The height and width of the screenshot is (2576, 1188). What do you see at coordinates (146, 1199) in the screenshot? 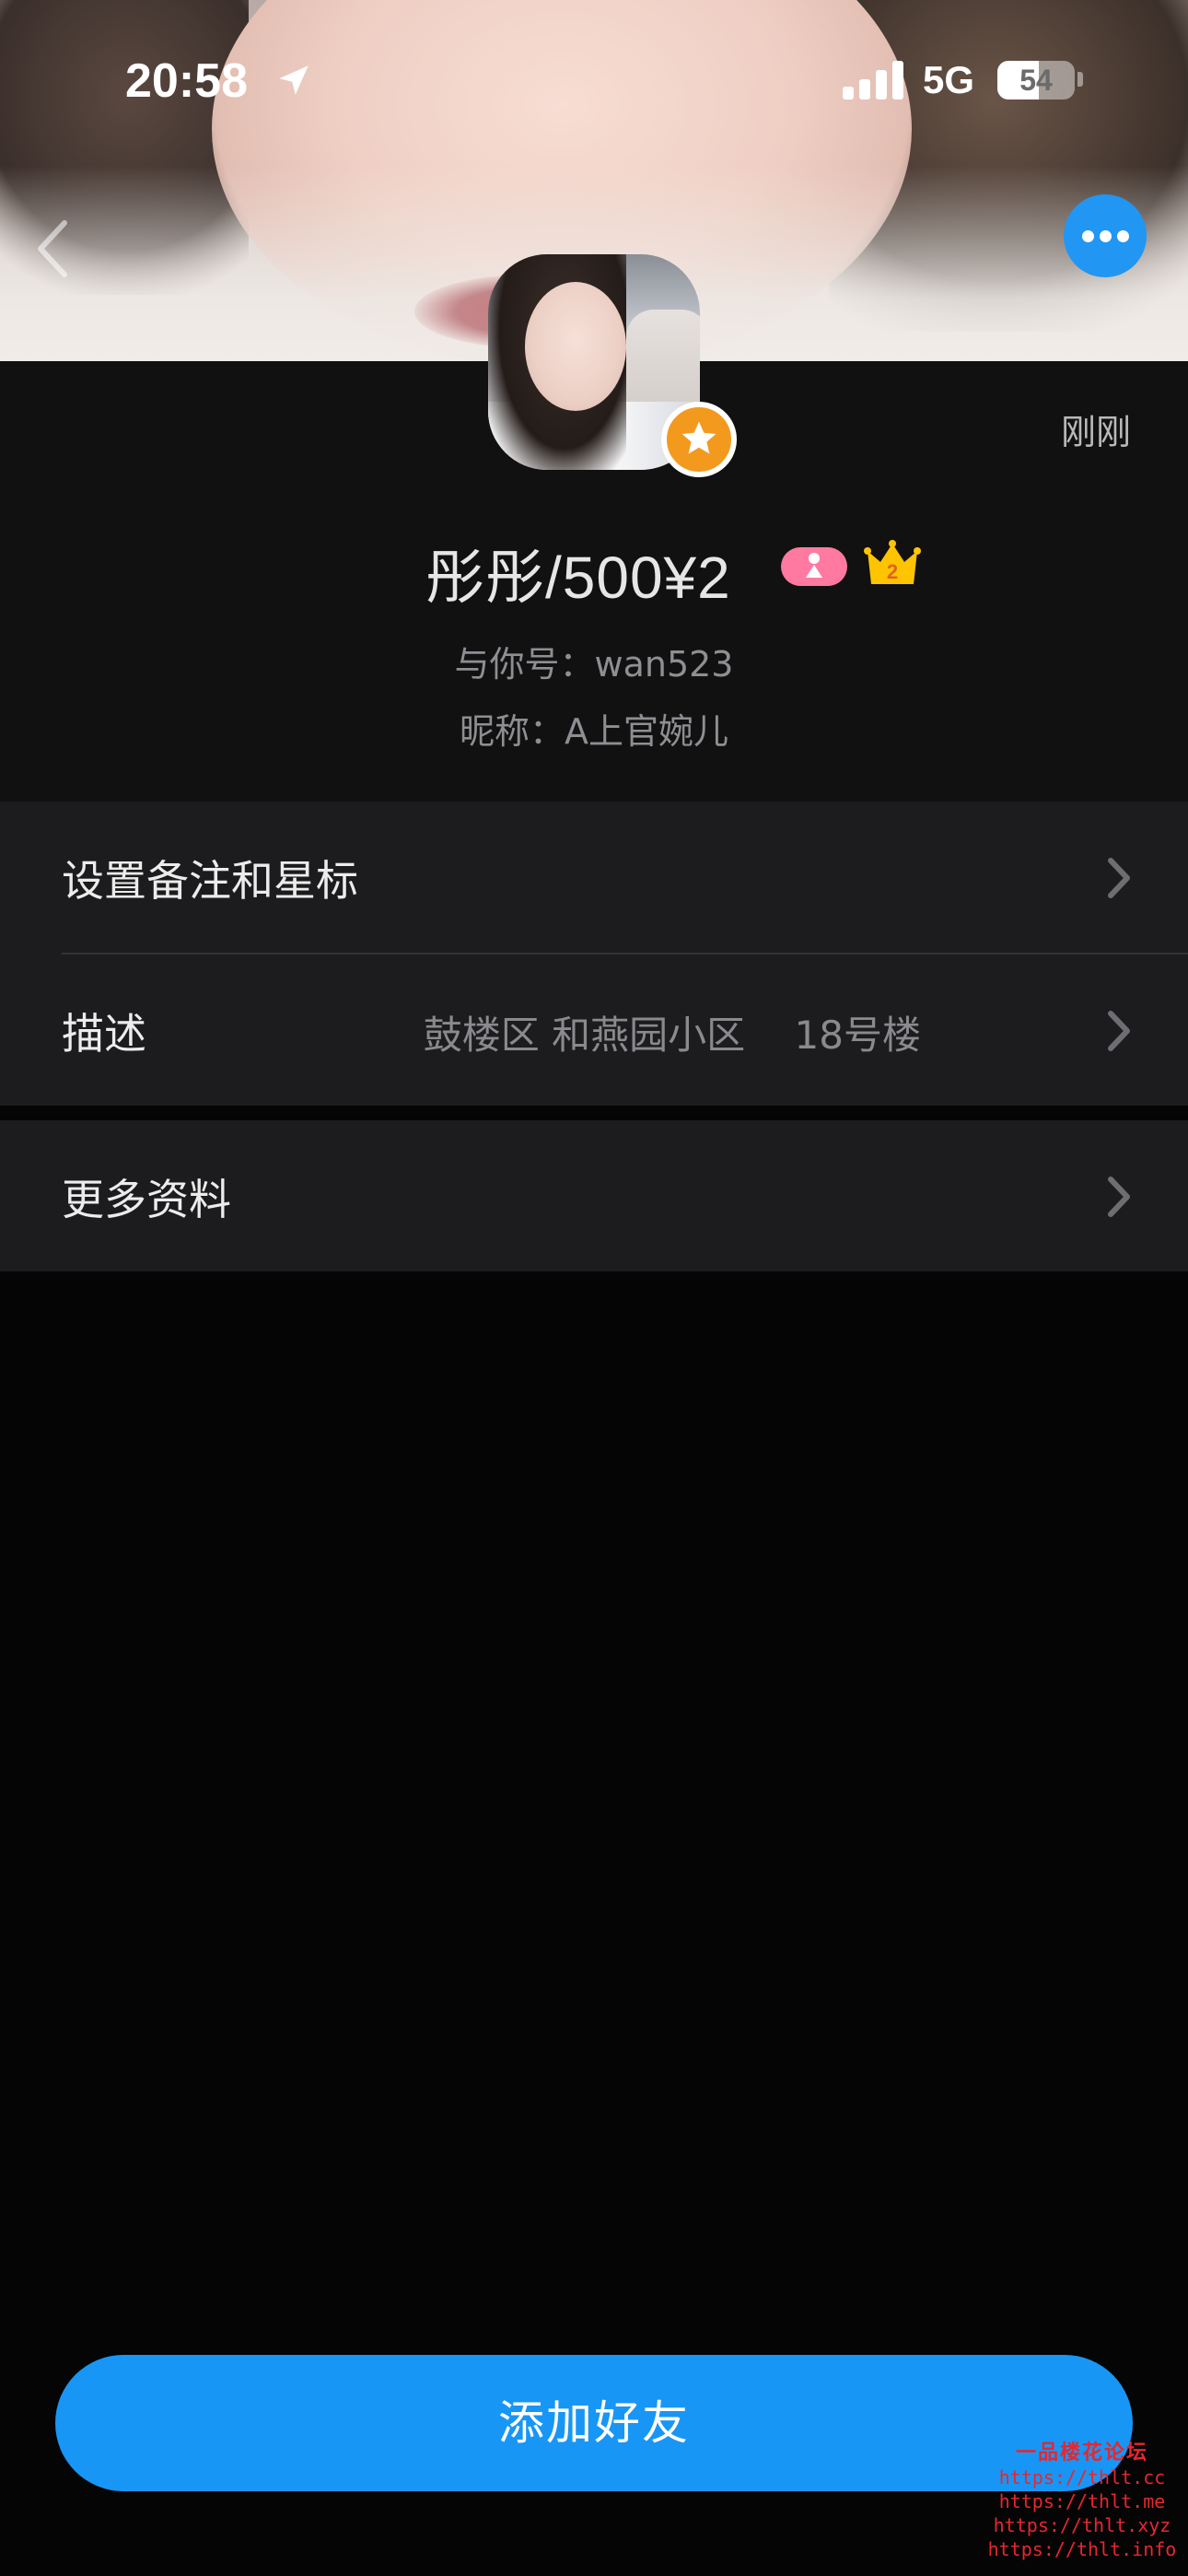
I see `more-info-label: 更多资料` at bounding box center [146, 1199].